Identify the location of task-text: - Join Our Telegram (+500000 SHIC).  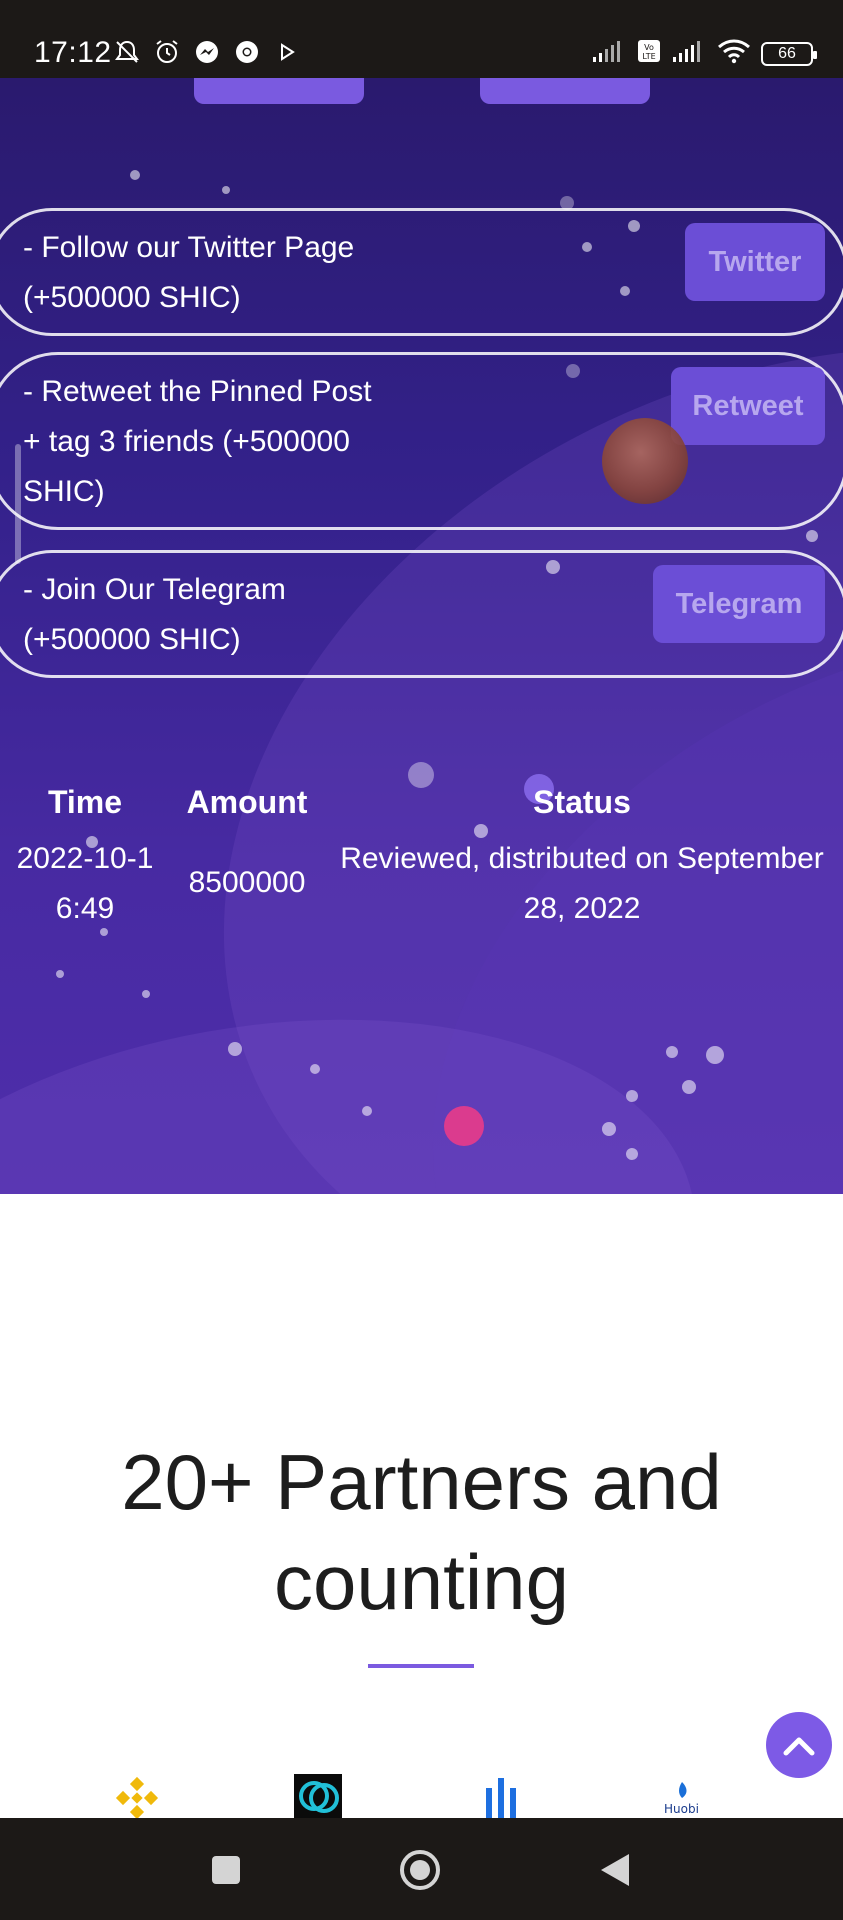
(154, 614).